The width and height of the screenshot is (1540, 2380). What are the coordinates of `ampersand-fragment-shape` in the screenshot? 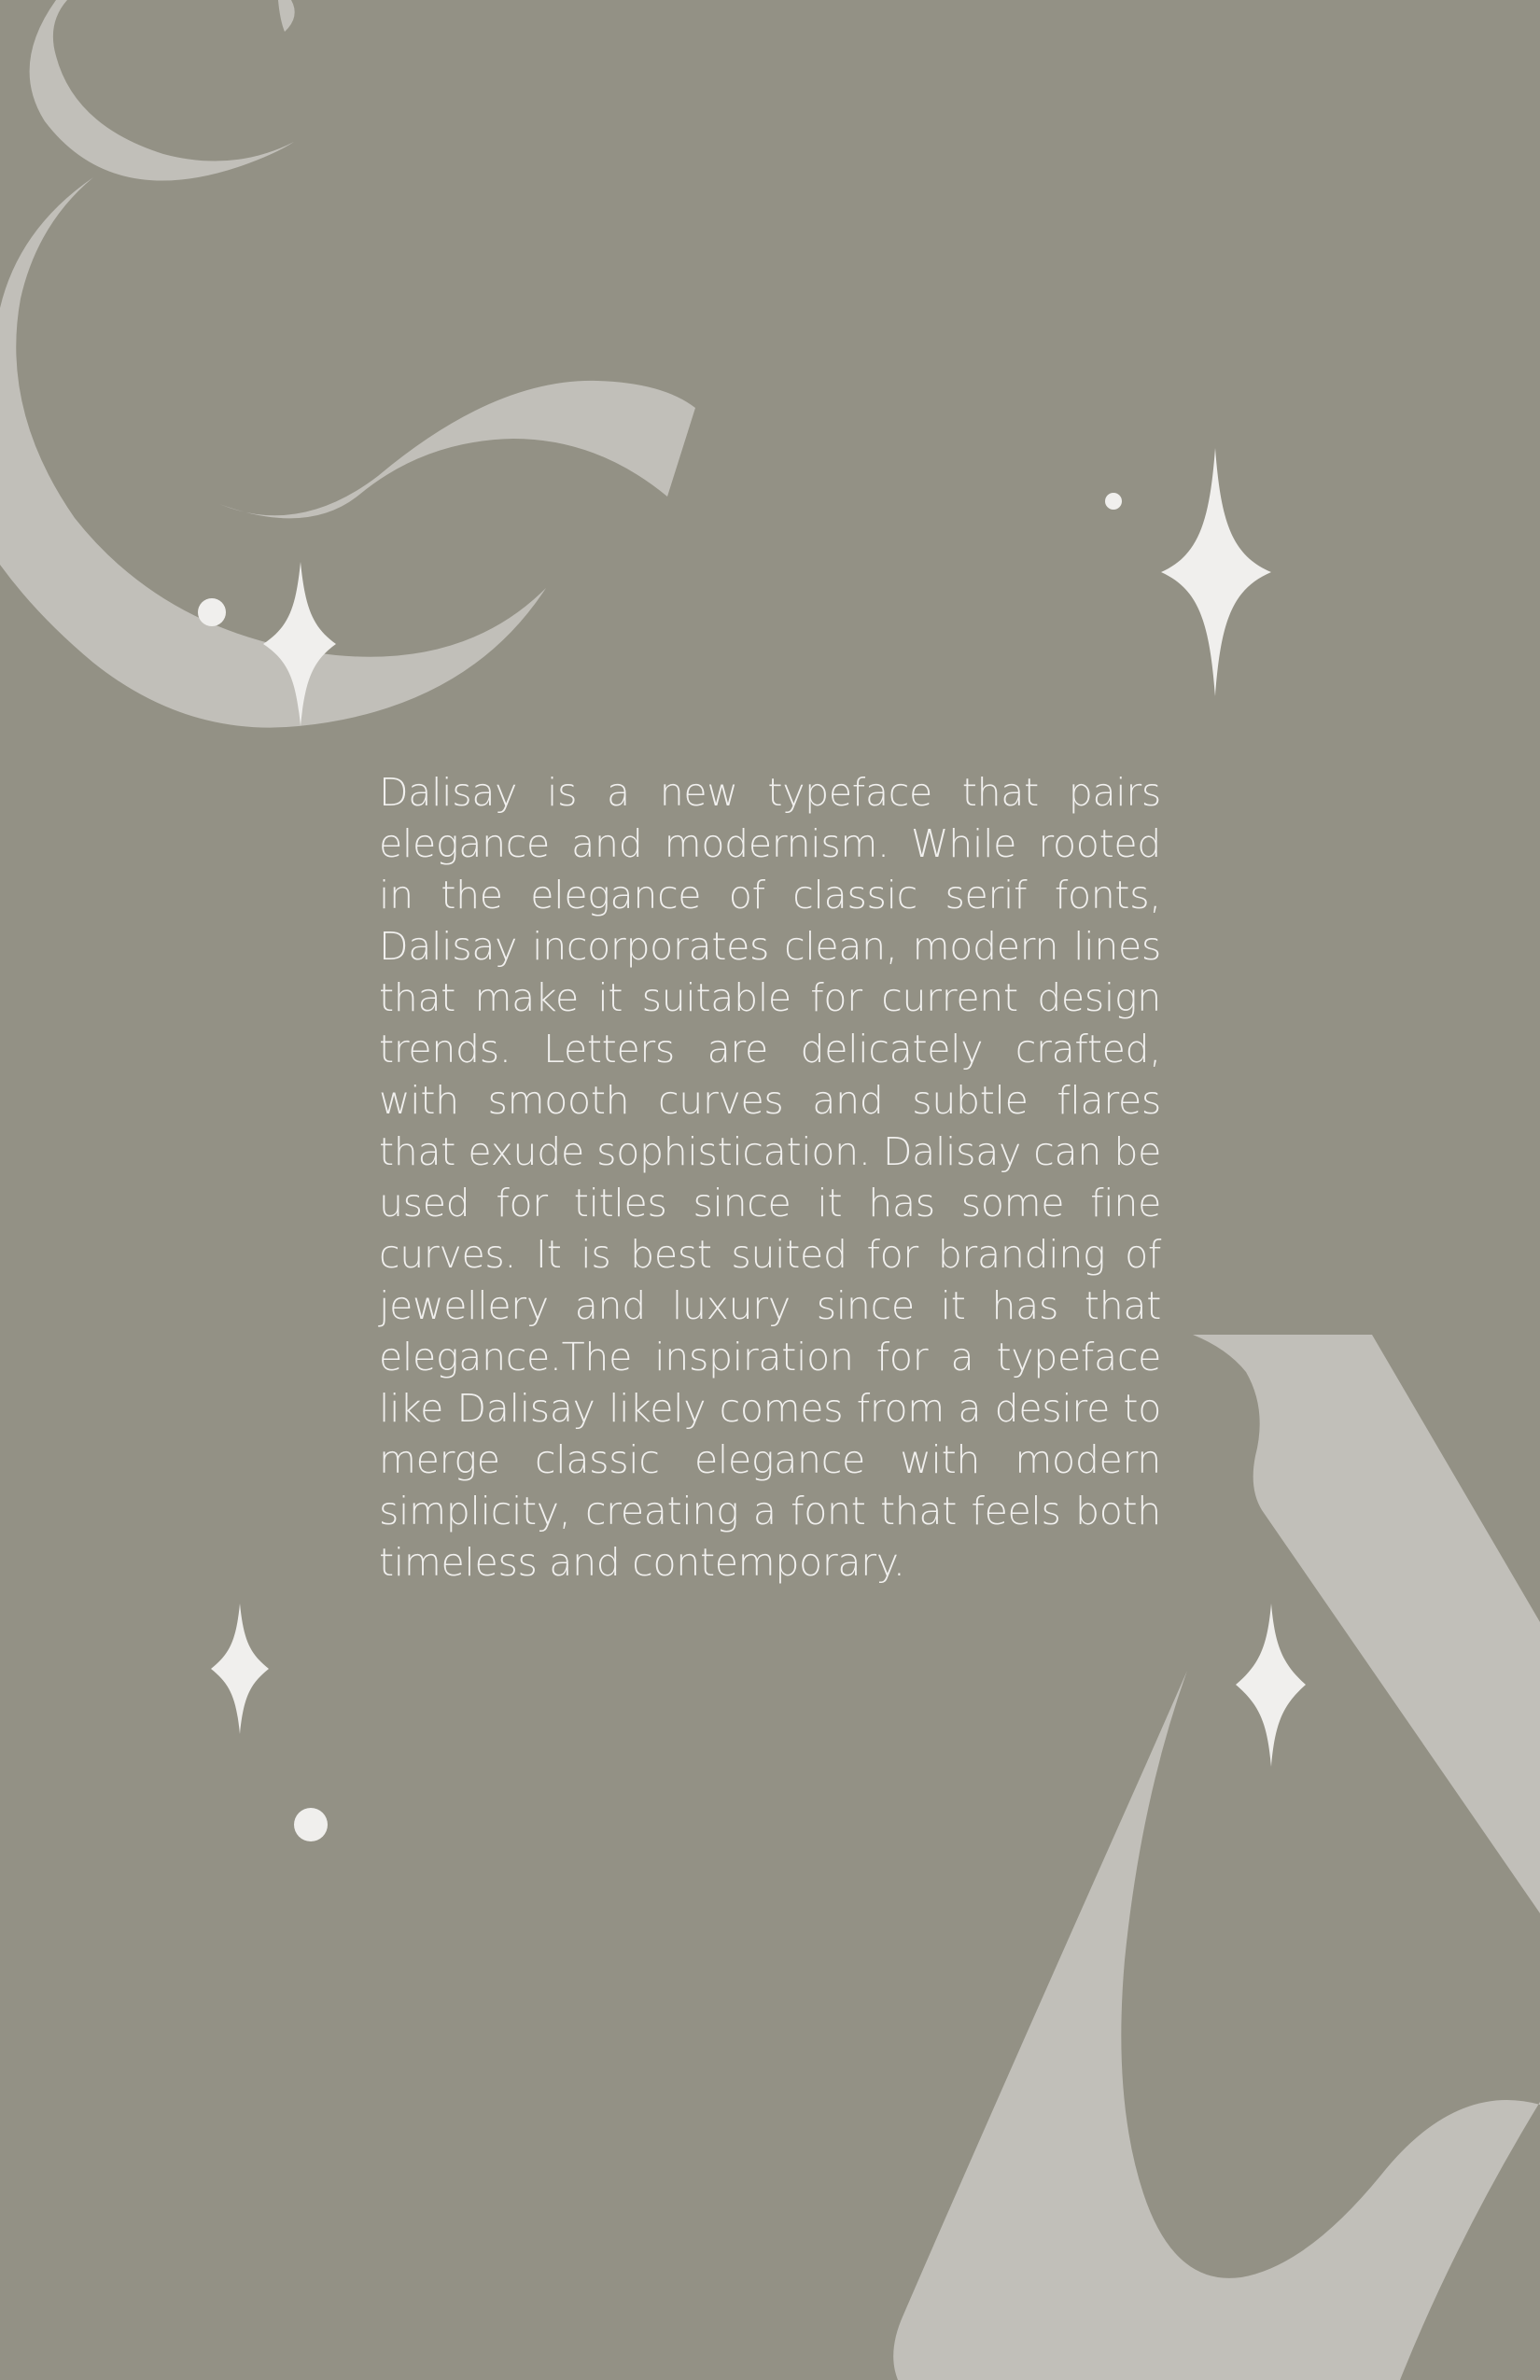 It's located at (347, 364).